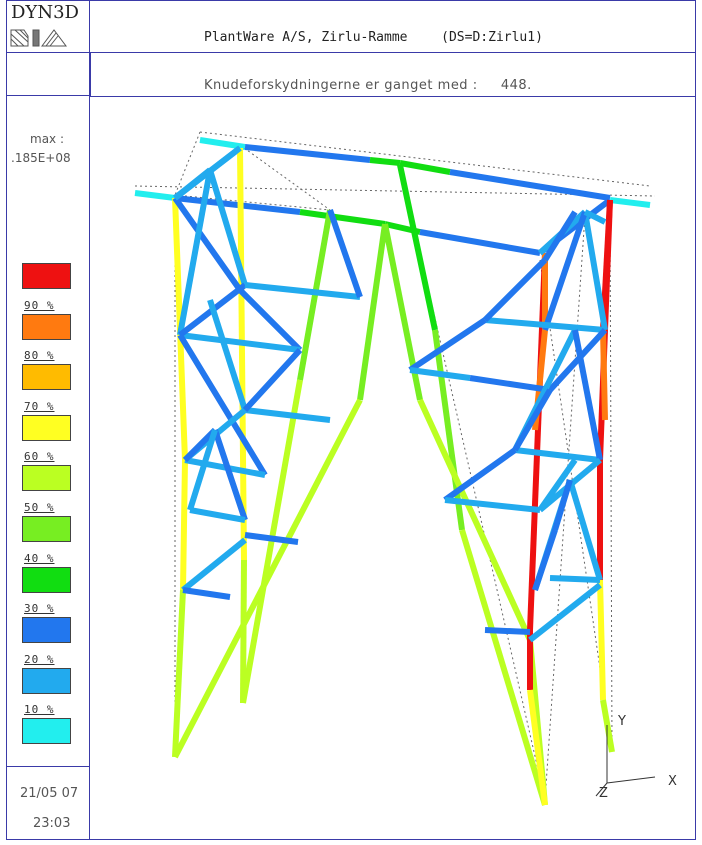  What do you see at coordinates (603, 793) in the screenshot?
I see `axis-z-label: Z` at bounding box center [603, 793].